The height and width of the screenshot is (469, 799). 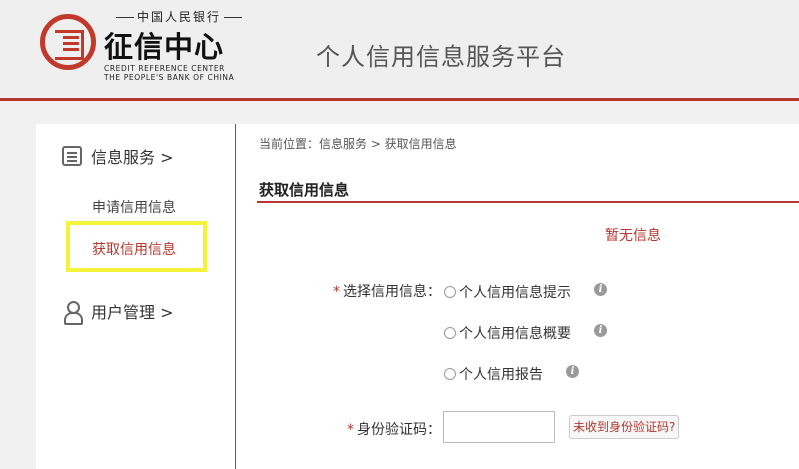 I want to click on user-icon, so click(x=72, y=313).